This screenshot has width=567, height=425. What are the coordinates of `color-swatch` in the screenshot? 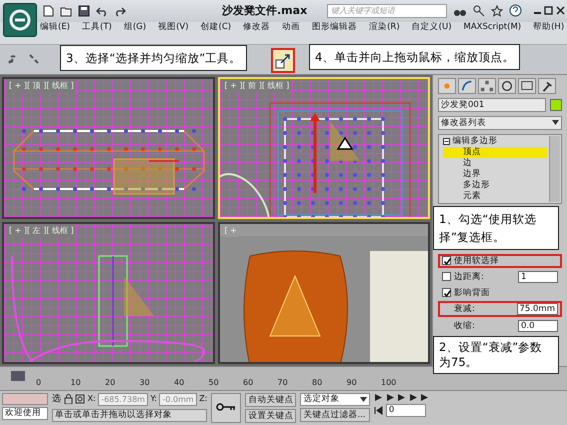 It's located at (556, 104).